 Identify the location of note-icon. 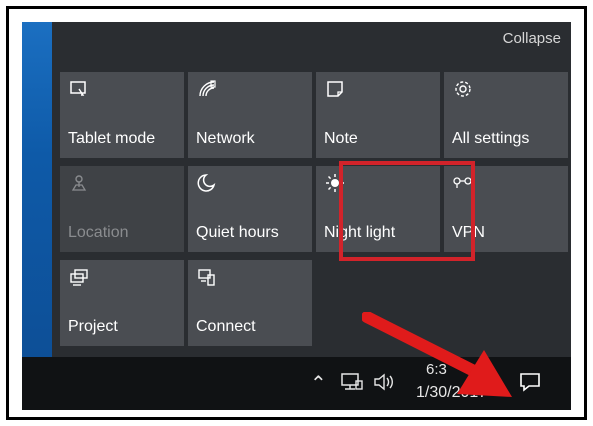
(335, 89).